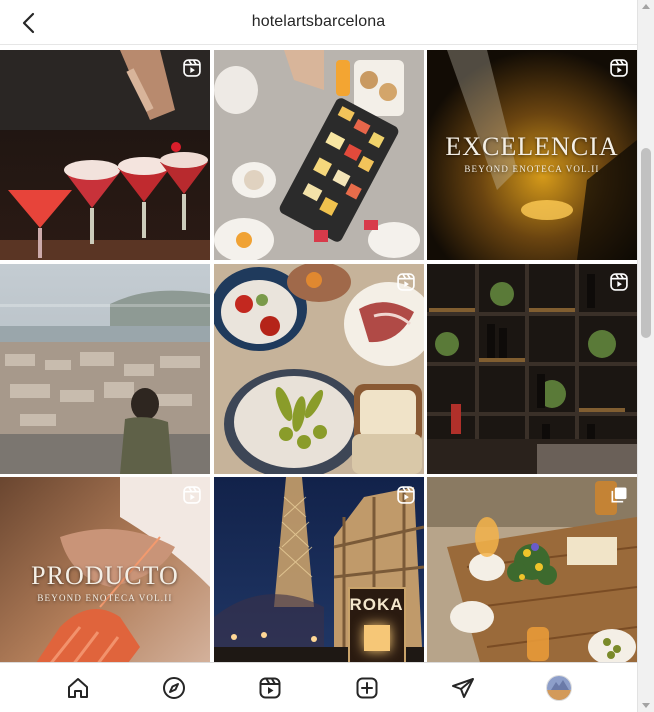  I want to click on page-title: hotelartsbarcelona, so click(318, 21).